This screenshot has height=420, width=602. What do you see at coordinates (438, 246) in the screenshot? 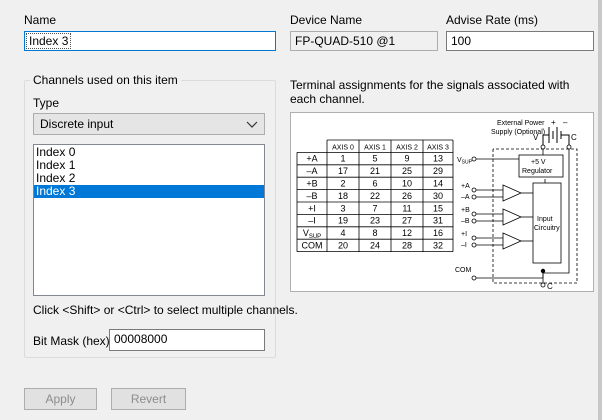
I see `table-cell: 32` at bounding box center [438, 246].